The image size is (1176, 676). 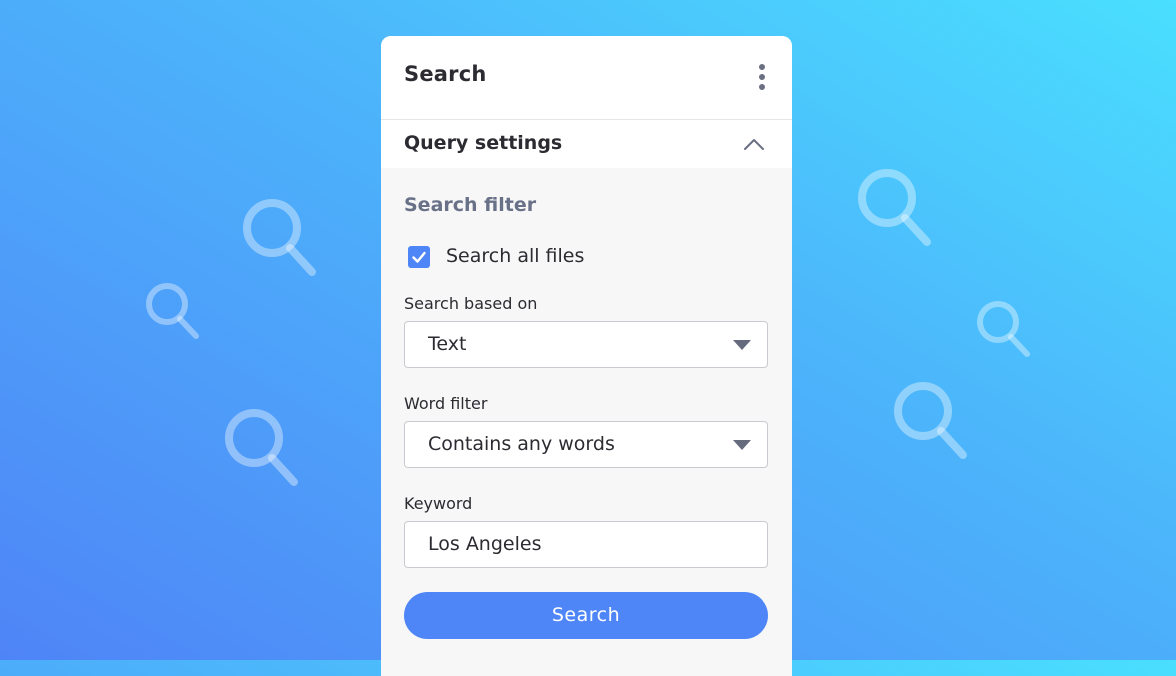 What do you see at coordinates (754, 143) in the screenshot?
I see `chevron-up-icon` at bounding box center [754, 143].